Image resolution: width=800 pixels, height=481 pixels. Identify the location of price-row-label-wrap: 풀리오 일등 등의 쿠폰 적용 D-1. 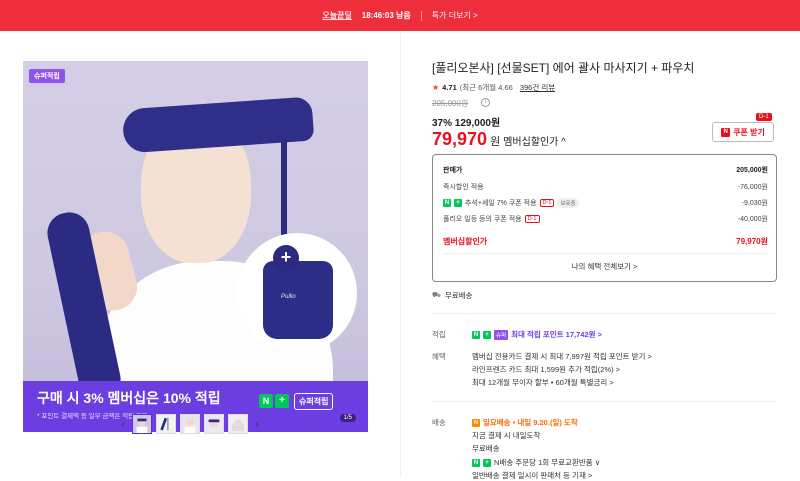
(491, 219).